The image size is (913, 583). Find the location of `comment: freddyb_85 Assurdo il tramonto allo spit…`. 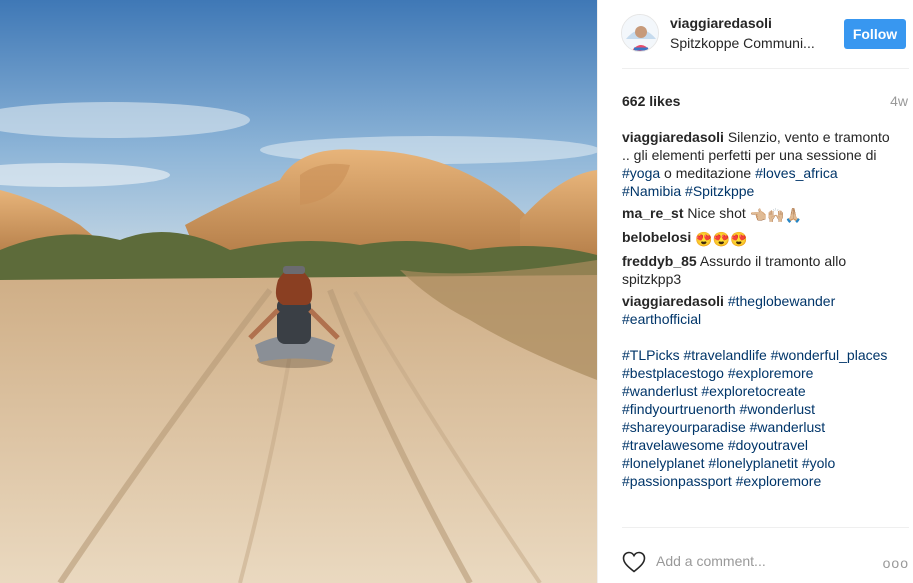

comment: freddyb_85 Assurdo il tramonto allo spit… is located at coordinates (757, 270).